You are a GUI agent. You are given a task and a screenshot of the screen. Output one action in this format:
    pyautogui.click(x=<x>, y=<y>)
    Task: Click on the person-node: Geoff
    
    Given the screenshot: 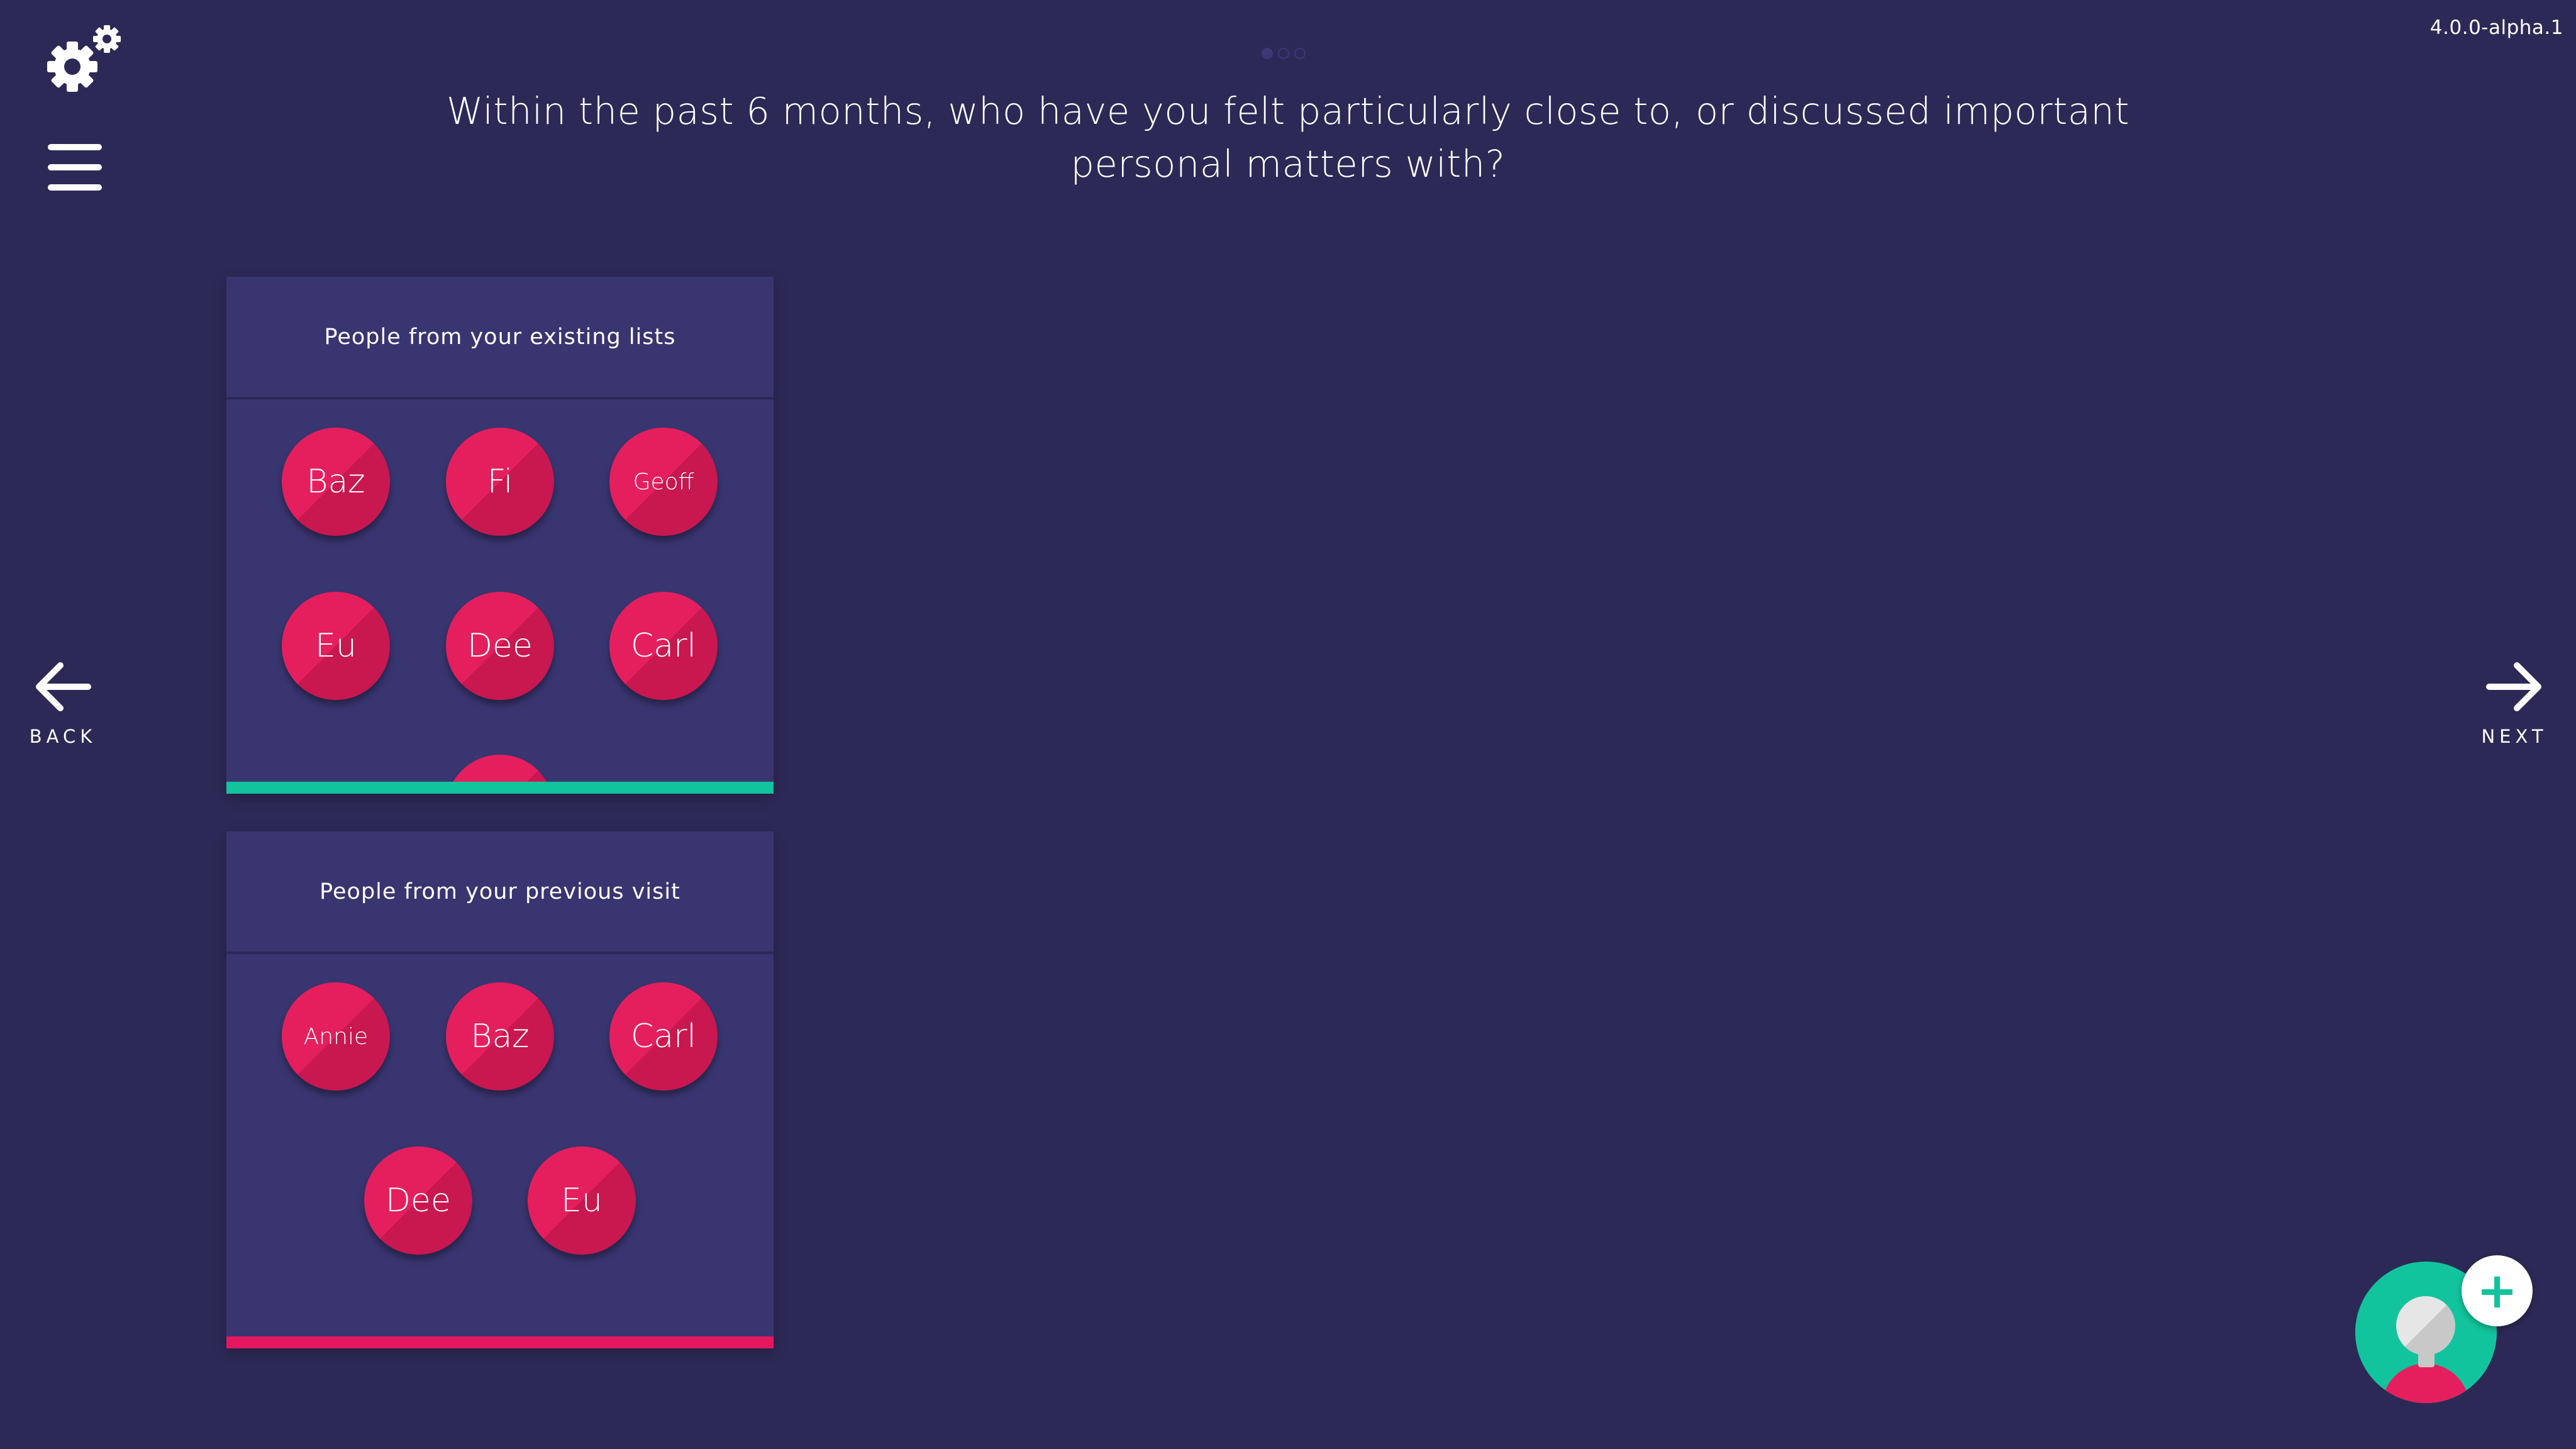 What is the action you would take?
    pyautogui.click(x=663, y=482)
    